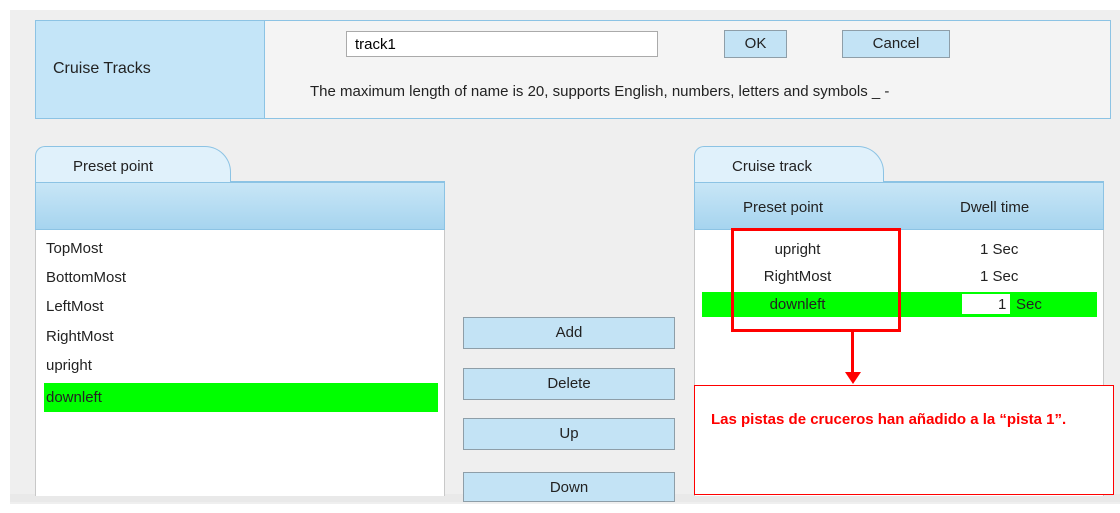 The height and width of the screenshot is (513, 1120). Describe the element at coordinates (569, 487) in the screenshot. I see `down-button: Down` at that location.